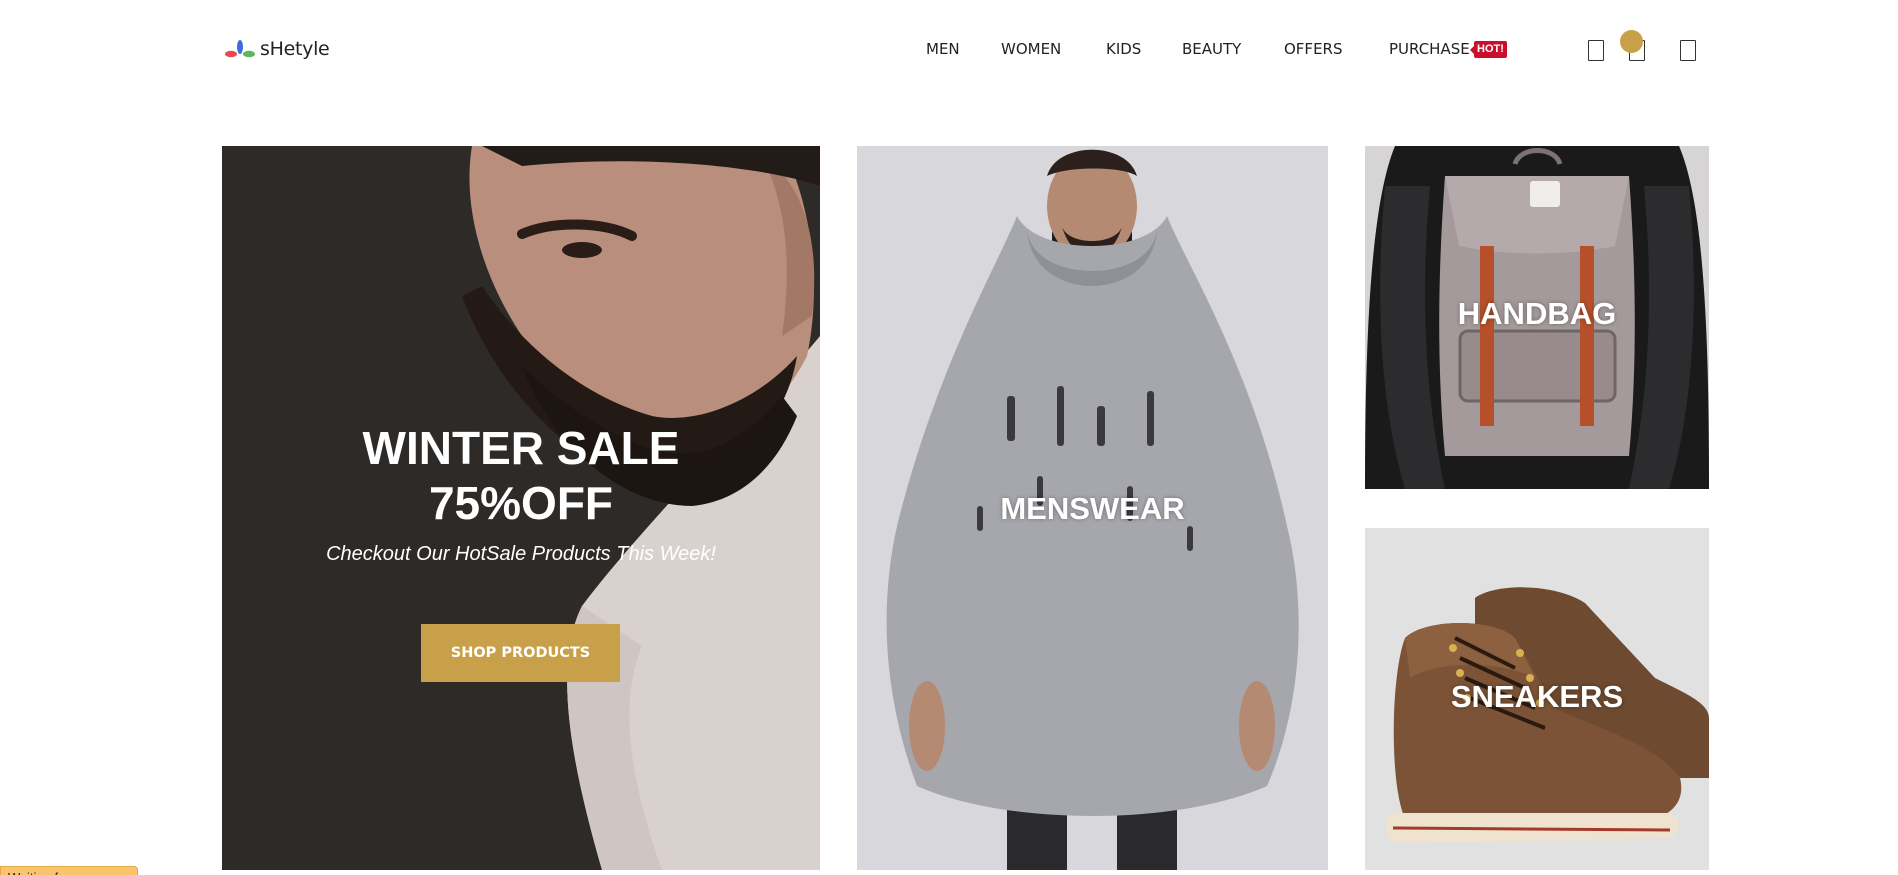  What do you see at coordinates (1429, 49) in the screenshot?
I see `nav-item-purchase: PURCHASE` at bounding box center [1429, 49].